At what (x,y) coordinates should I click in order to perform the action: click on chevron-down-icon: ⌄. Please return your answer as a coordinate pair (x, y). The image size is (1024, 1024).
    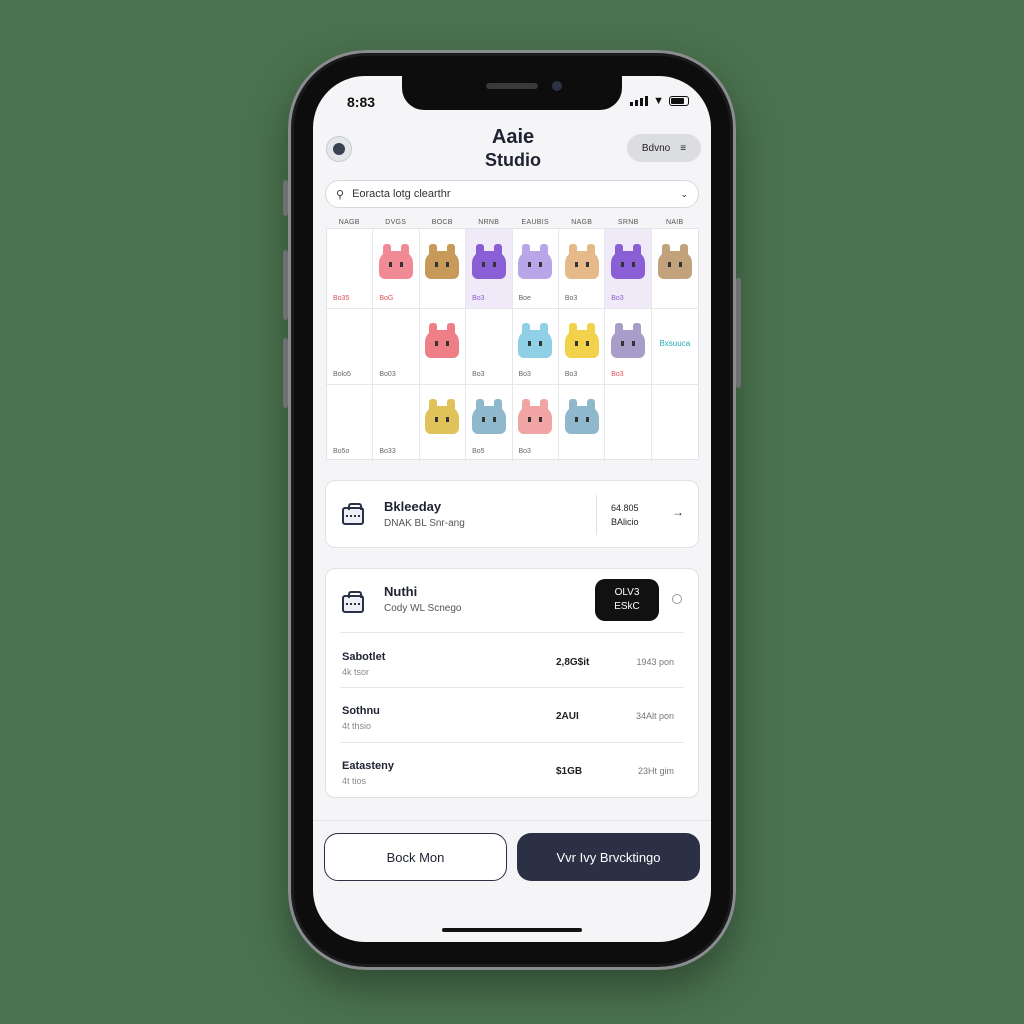
    Looking at the image, I should click on (684, 194).